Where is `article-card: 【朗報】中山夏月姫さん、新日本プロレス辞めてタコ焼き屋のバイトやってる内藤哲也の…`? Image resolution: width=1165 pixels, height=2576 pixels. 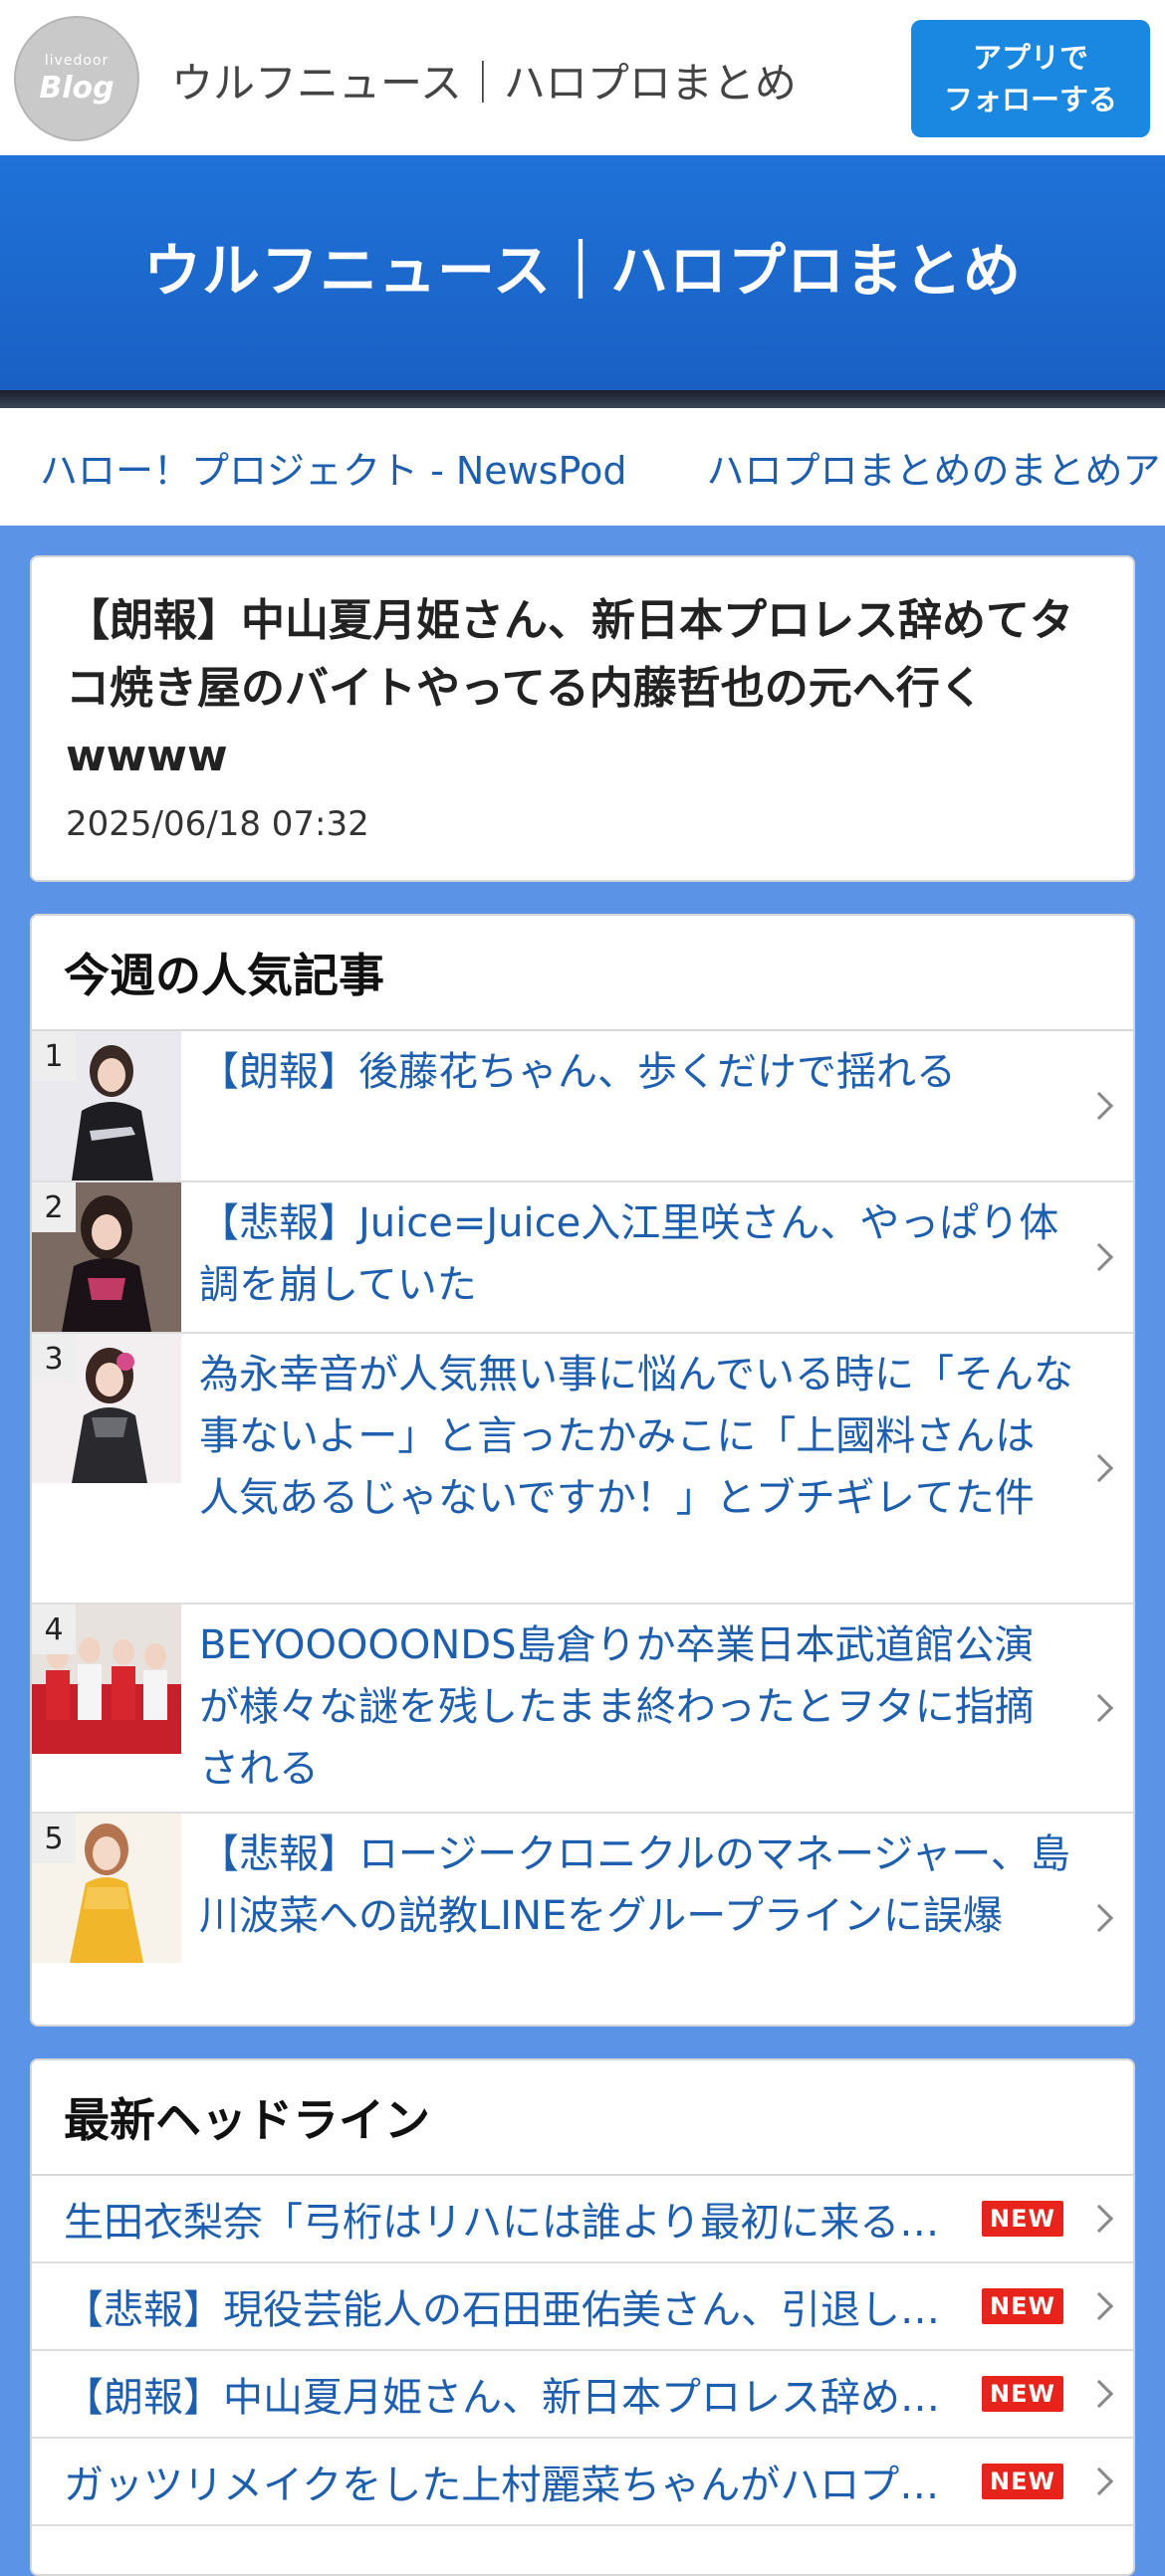
article-card: 【朗報】中山夏月姫さん、新日本プロレス辞めてタコ焼き屋のバイトやってる内藤哲也の… is located at coordinates (582, 718).